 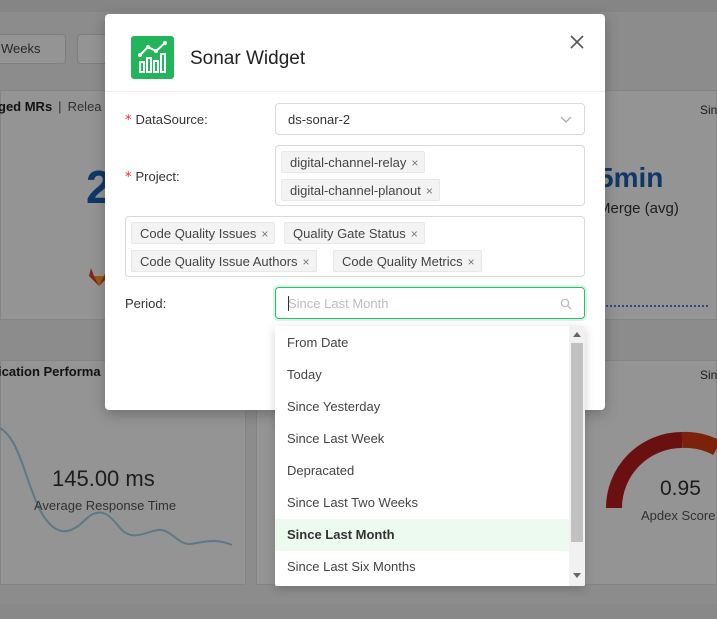 What do you see at coordinates (248, 58) in the screenshot?
I see `modal-title: Sonar Widget` at bounding box center [248, 58].